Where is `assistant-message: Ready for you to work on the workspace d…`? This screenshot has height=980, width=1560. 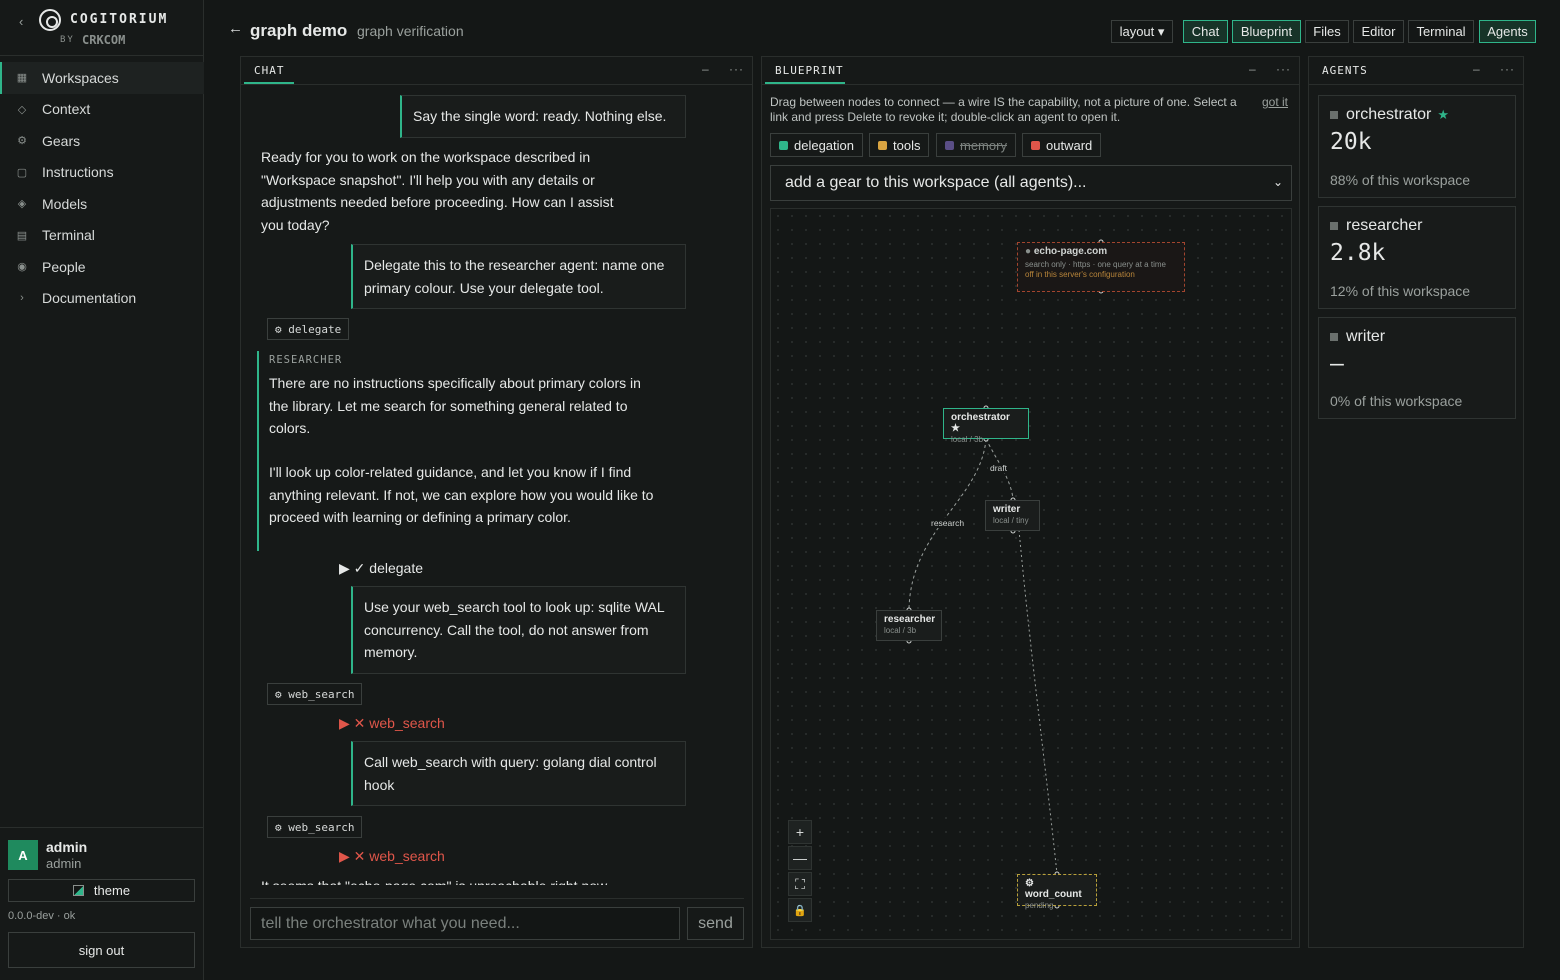
assistant-message: Ready for you to work on the workspace d… is located at coordinates (437, 191).